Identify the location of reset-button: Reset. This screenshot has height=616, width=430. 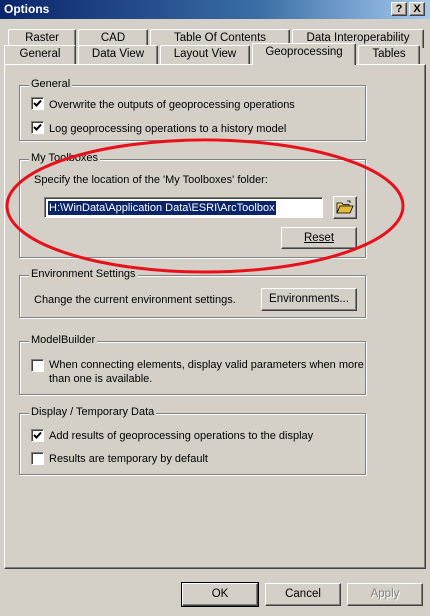
(319, 238).